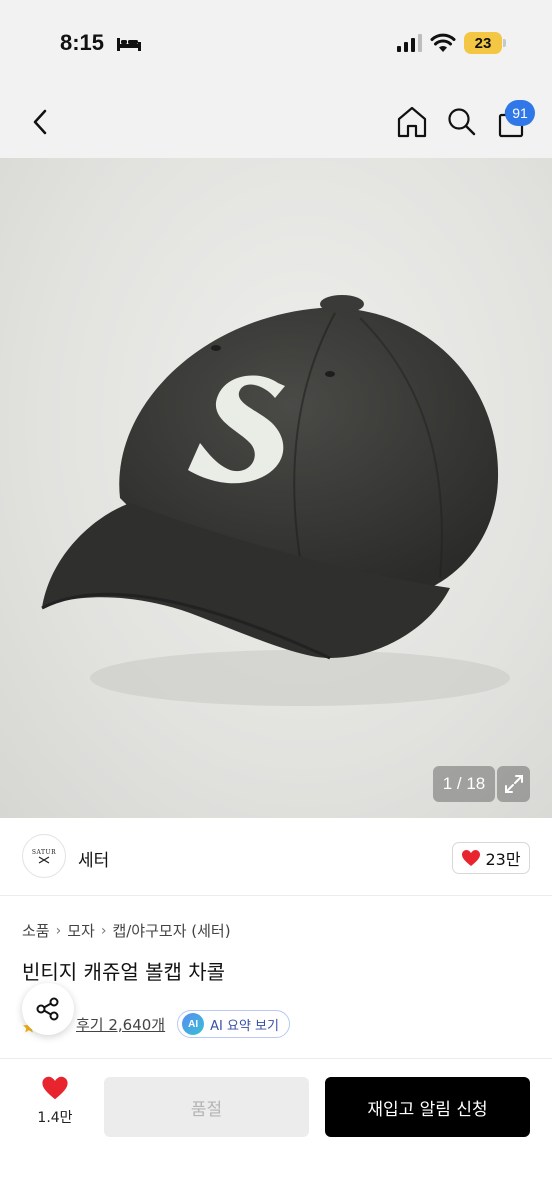 The image size is (552, 1200). Describe the element at coordinates (36, 930) in the screenshot. I see `breadcrumb-item: 소품` at that location.